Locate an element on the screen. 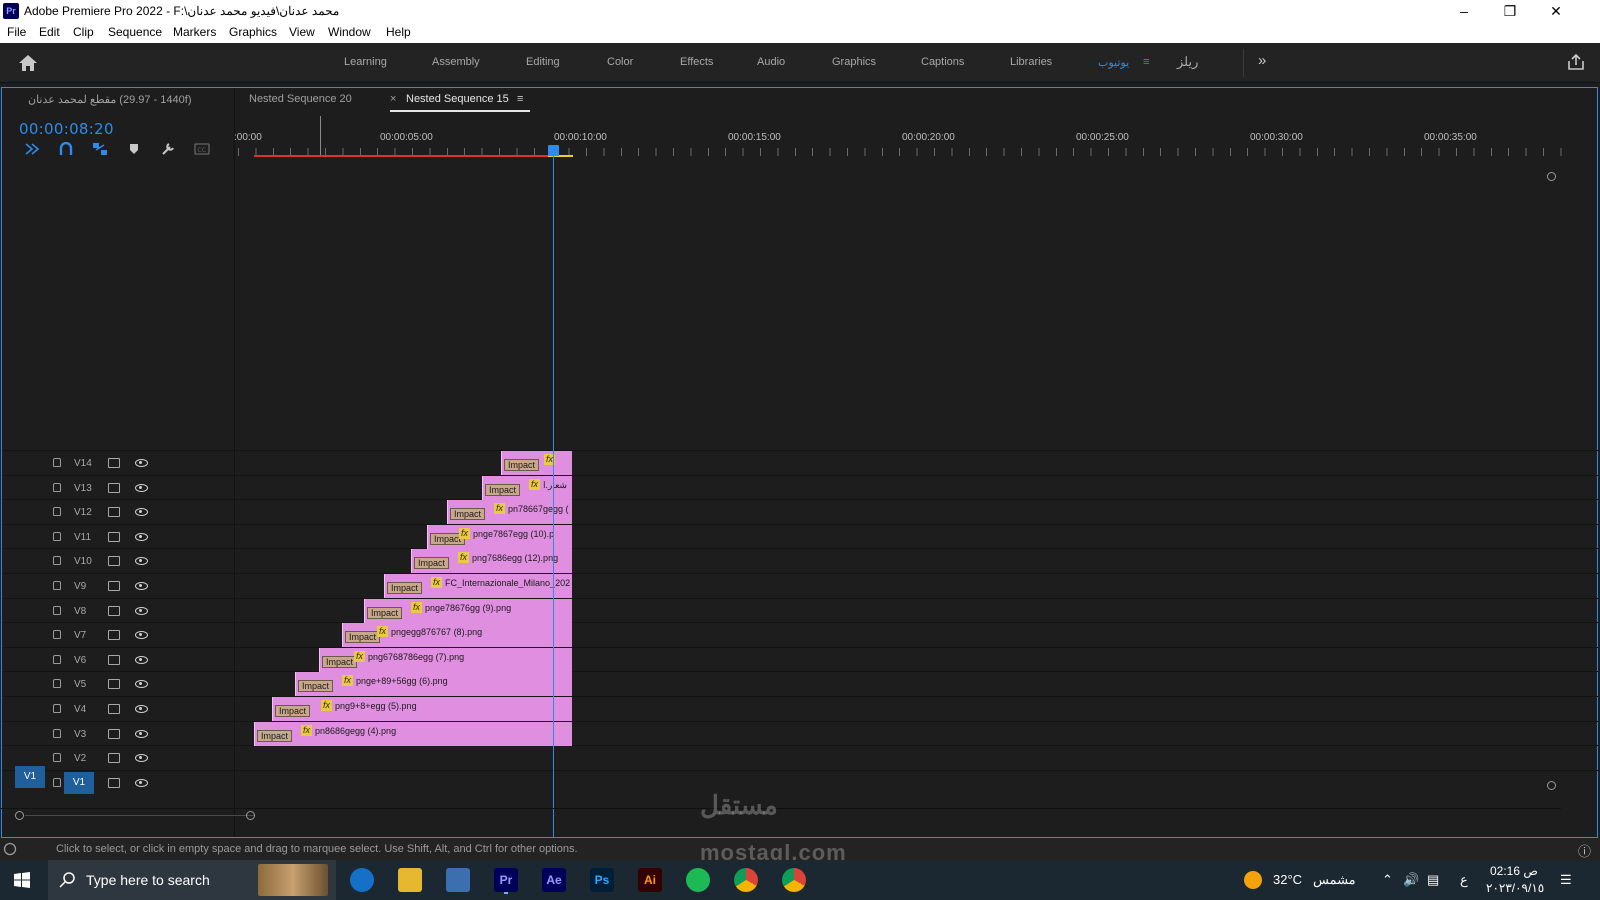 This screenshot has height=900, width=1600. vertical-scroll-handle is located at coordinates (1551, 176).